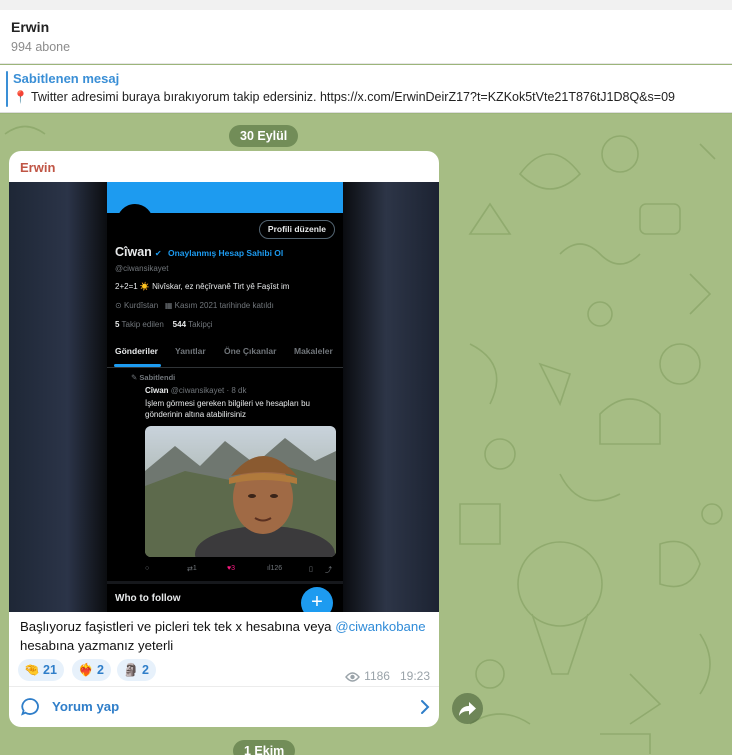 This screenshot has width=732, height=755. What do you see at coordinates (296, 229) in the screenshot?
I see `edit-profile-button-image: Profili düzenle` at bounding box center [296, 229].